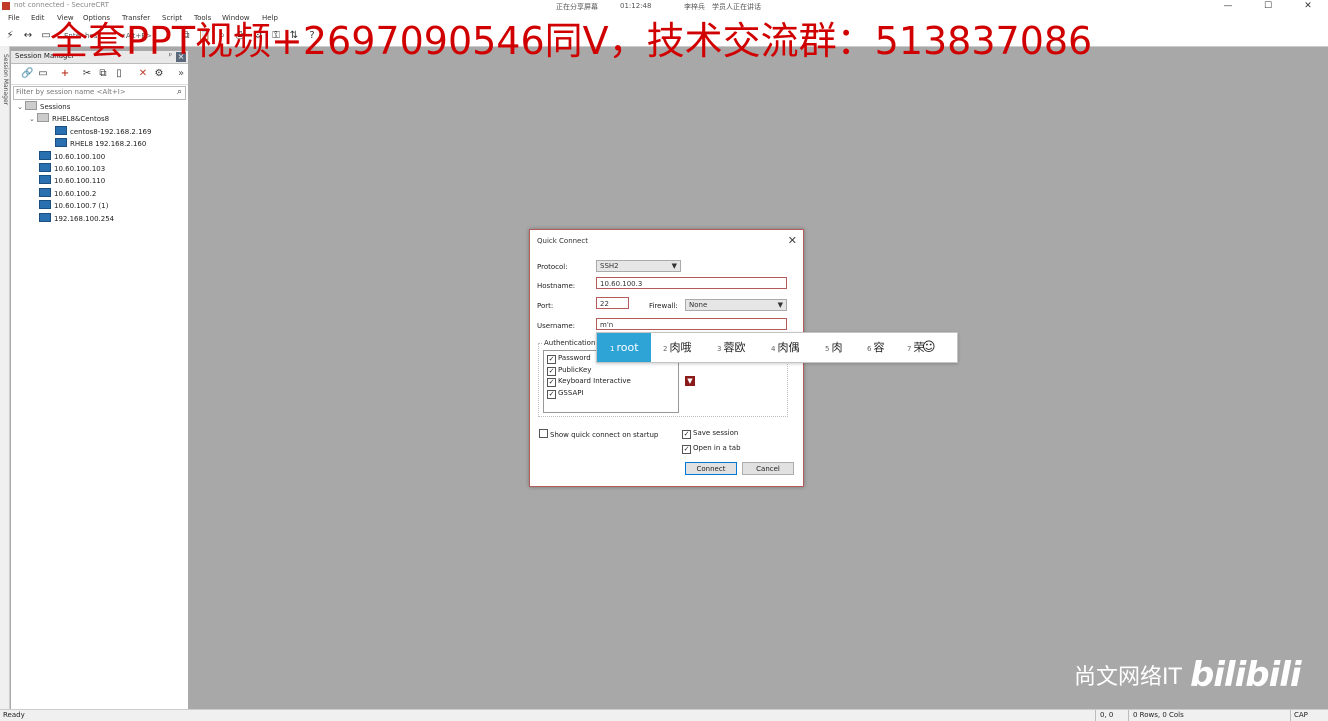 This screenshot has width=1328, height=721. I want to click on minimize-button: —, so click(1228, 6).